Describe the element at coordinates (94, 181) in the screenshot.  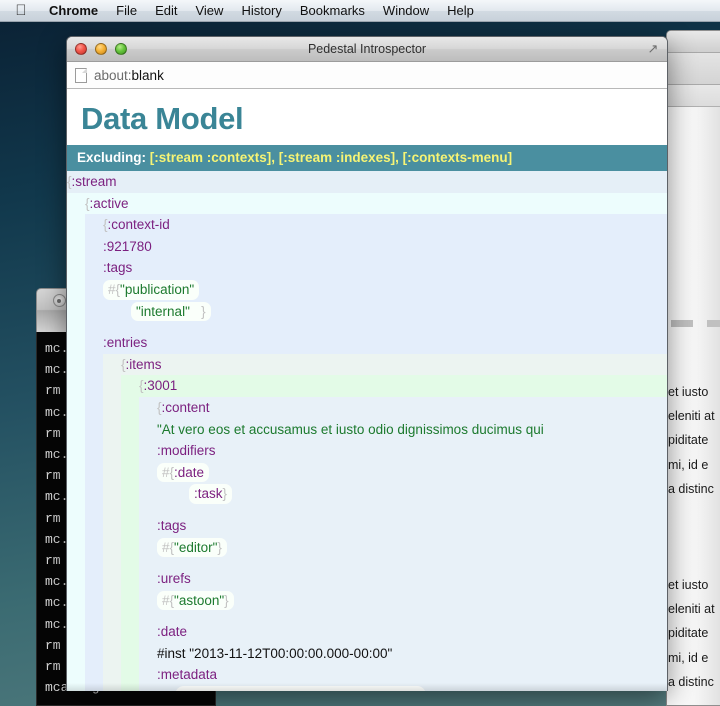
I see `tree-key: :stream` at that location.